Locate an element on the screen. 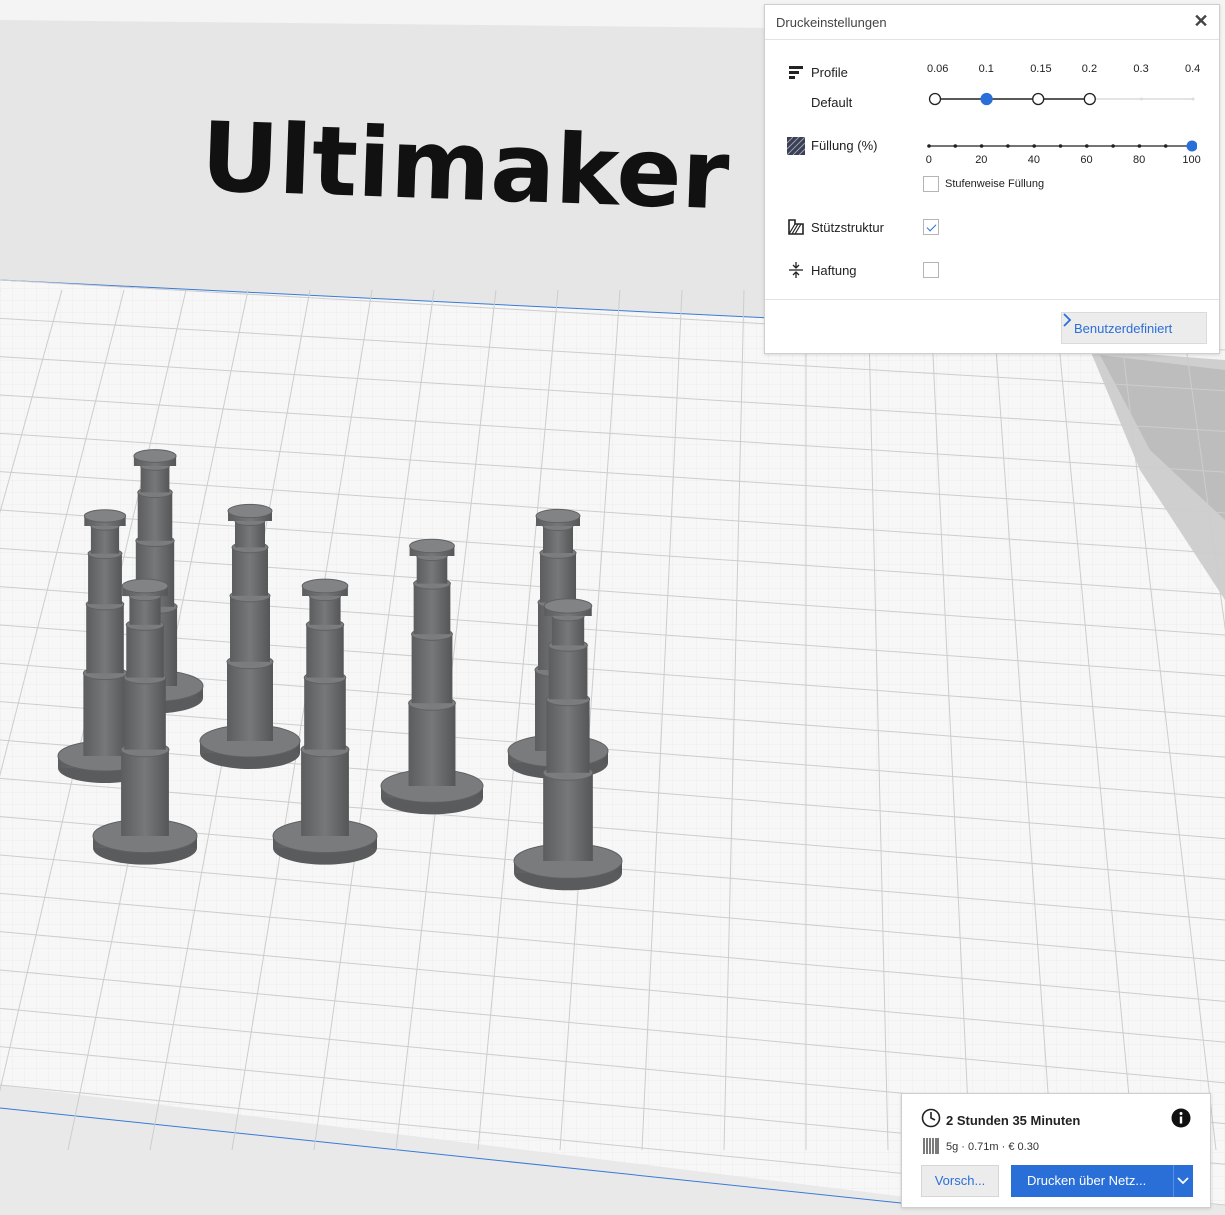  layer-height-slider is located at coordinates (1061, 98).